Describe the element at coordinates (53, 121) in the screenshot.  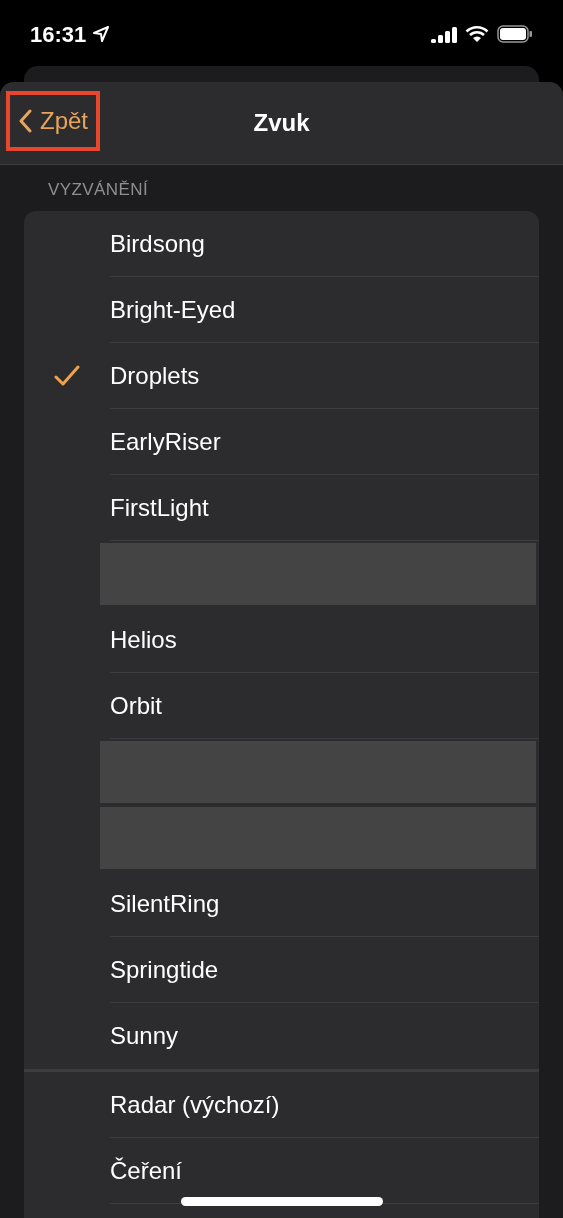
I see `back-button: Zpět` at that location.